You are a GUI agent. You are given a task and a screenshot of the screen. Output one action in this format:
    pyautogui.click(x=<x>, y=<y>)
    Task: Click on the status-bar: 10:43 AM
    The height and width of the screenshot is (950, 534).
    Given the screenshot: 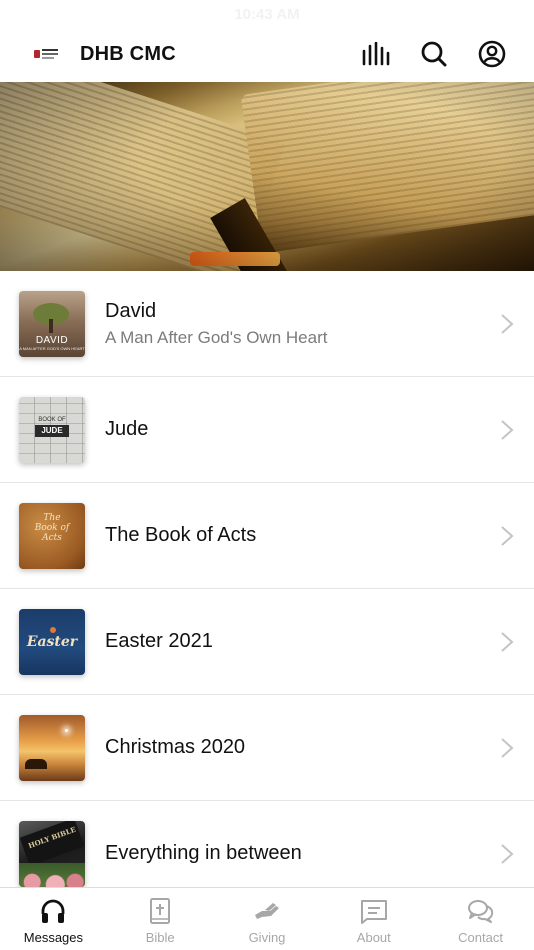 What is the action you would take?
    pyautogui.click(x=267, y=13)
    